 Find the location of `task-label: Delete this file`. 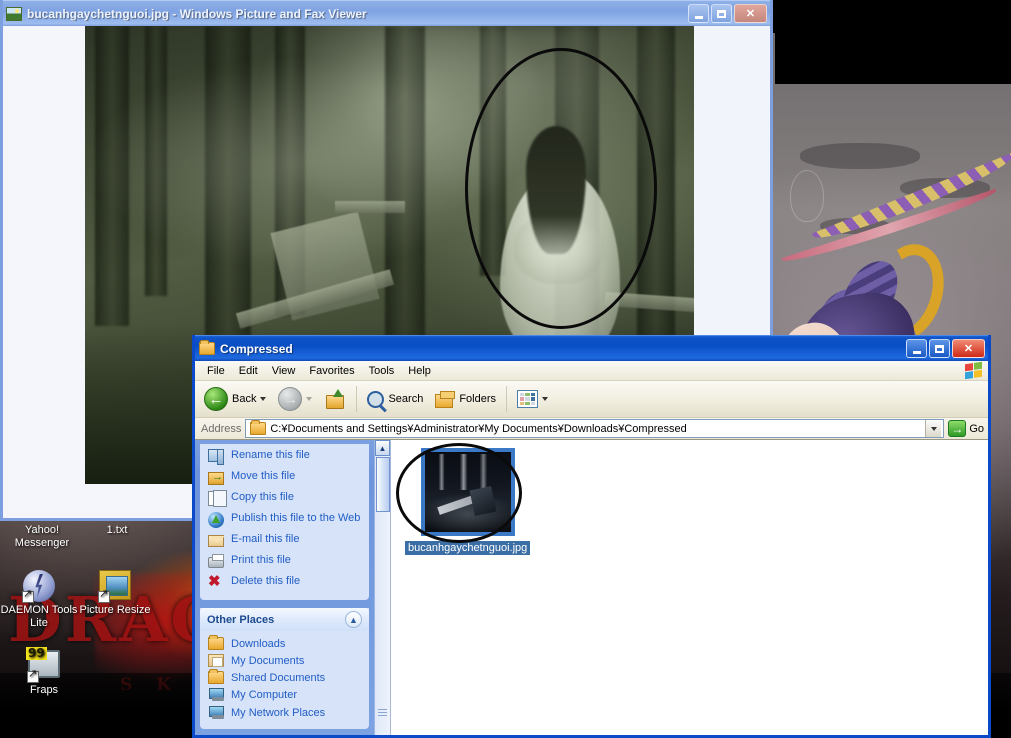

task-label: Delete this file is located at coordinates (266, 581).